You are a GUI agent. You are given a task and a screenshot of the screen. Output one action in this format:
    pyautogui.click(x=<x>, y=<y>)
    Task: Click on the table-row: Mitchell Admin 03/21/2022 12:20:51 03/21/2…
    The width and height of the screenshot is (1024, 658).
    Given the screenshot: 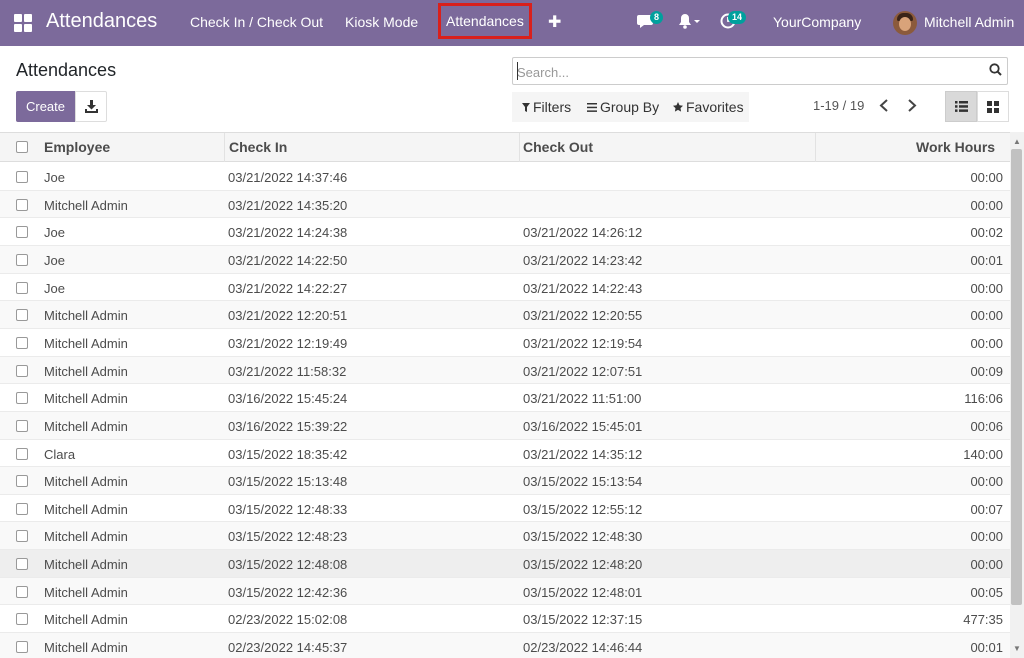 What is the action you would take?
    pyautogui.click(x=505, y=315)
    